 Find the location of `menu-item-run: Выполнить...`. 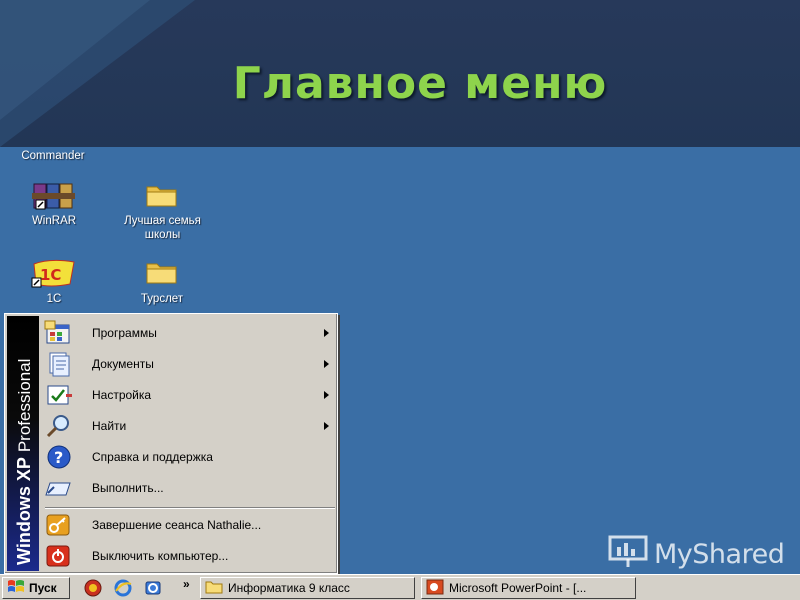

menu-item-run: Выполнить... is located at coordinates (189, 488).